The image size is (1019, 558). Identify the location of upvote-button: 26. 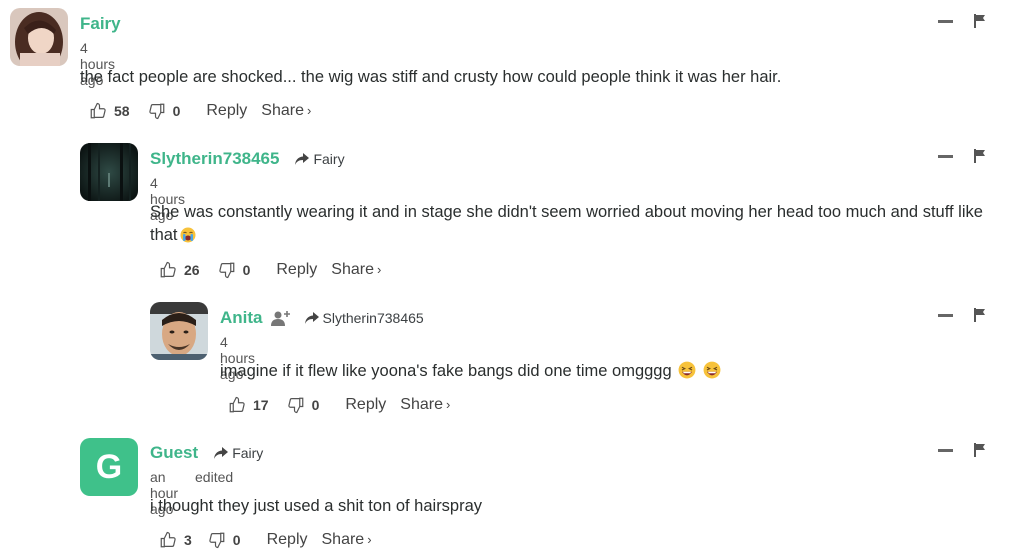
(179, 270).